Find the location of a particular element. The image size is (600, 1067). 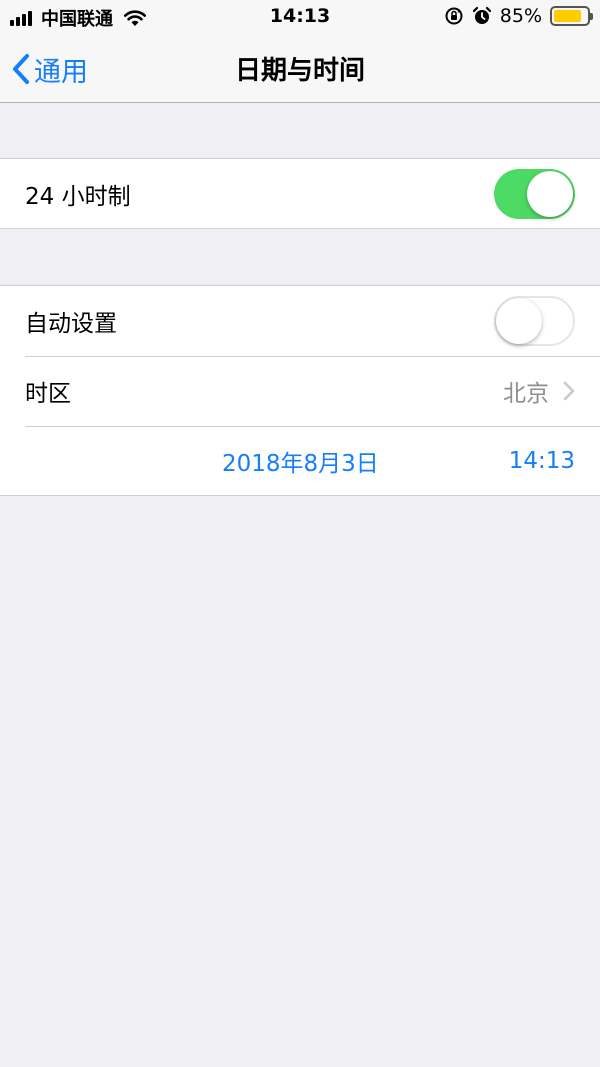

auto-set-toggle is located at coordinates (534, 321).